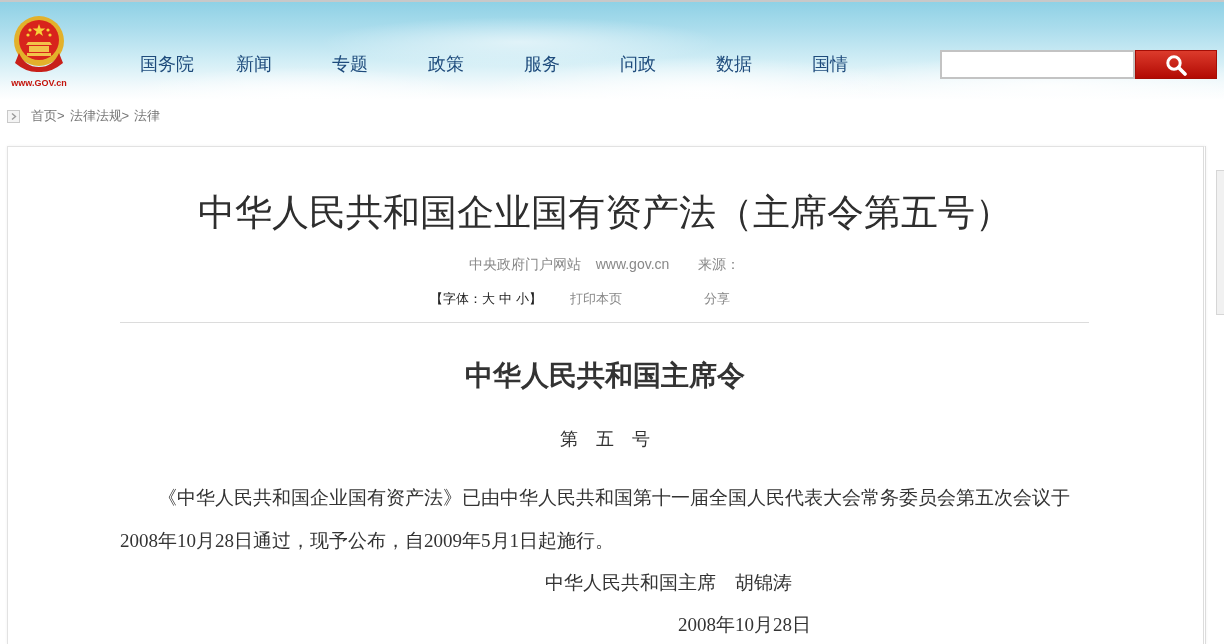 This screenshot has height=644, width=1224. I want to click on nav-link: 政策, so click(446, 64).